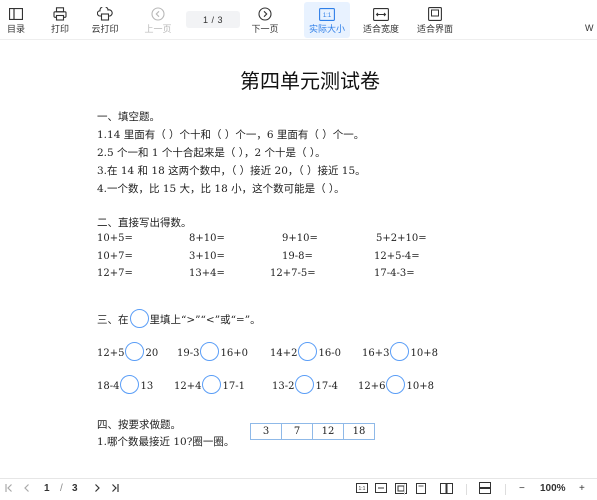  Describe the element at coordinates (139, 425) in the screenshot. I see `section4-heading: 四、按要求做题。` at that location.